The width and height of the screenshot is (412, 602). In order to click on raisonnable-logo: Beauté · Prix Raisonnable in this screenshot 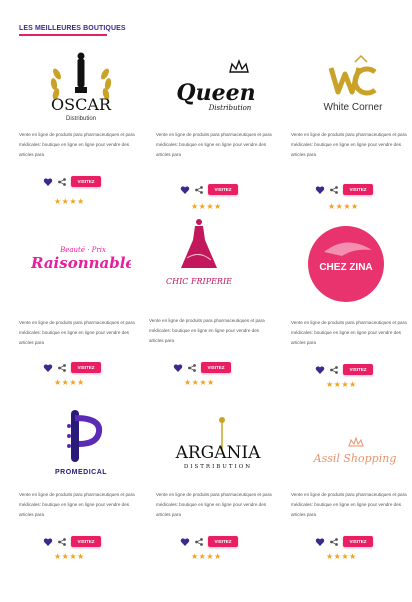, I will do `click(81, 263)`.